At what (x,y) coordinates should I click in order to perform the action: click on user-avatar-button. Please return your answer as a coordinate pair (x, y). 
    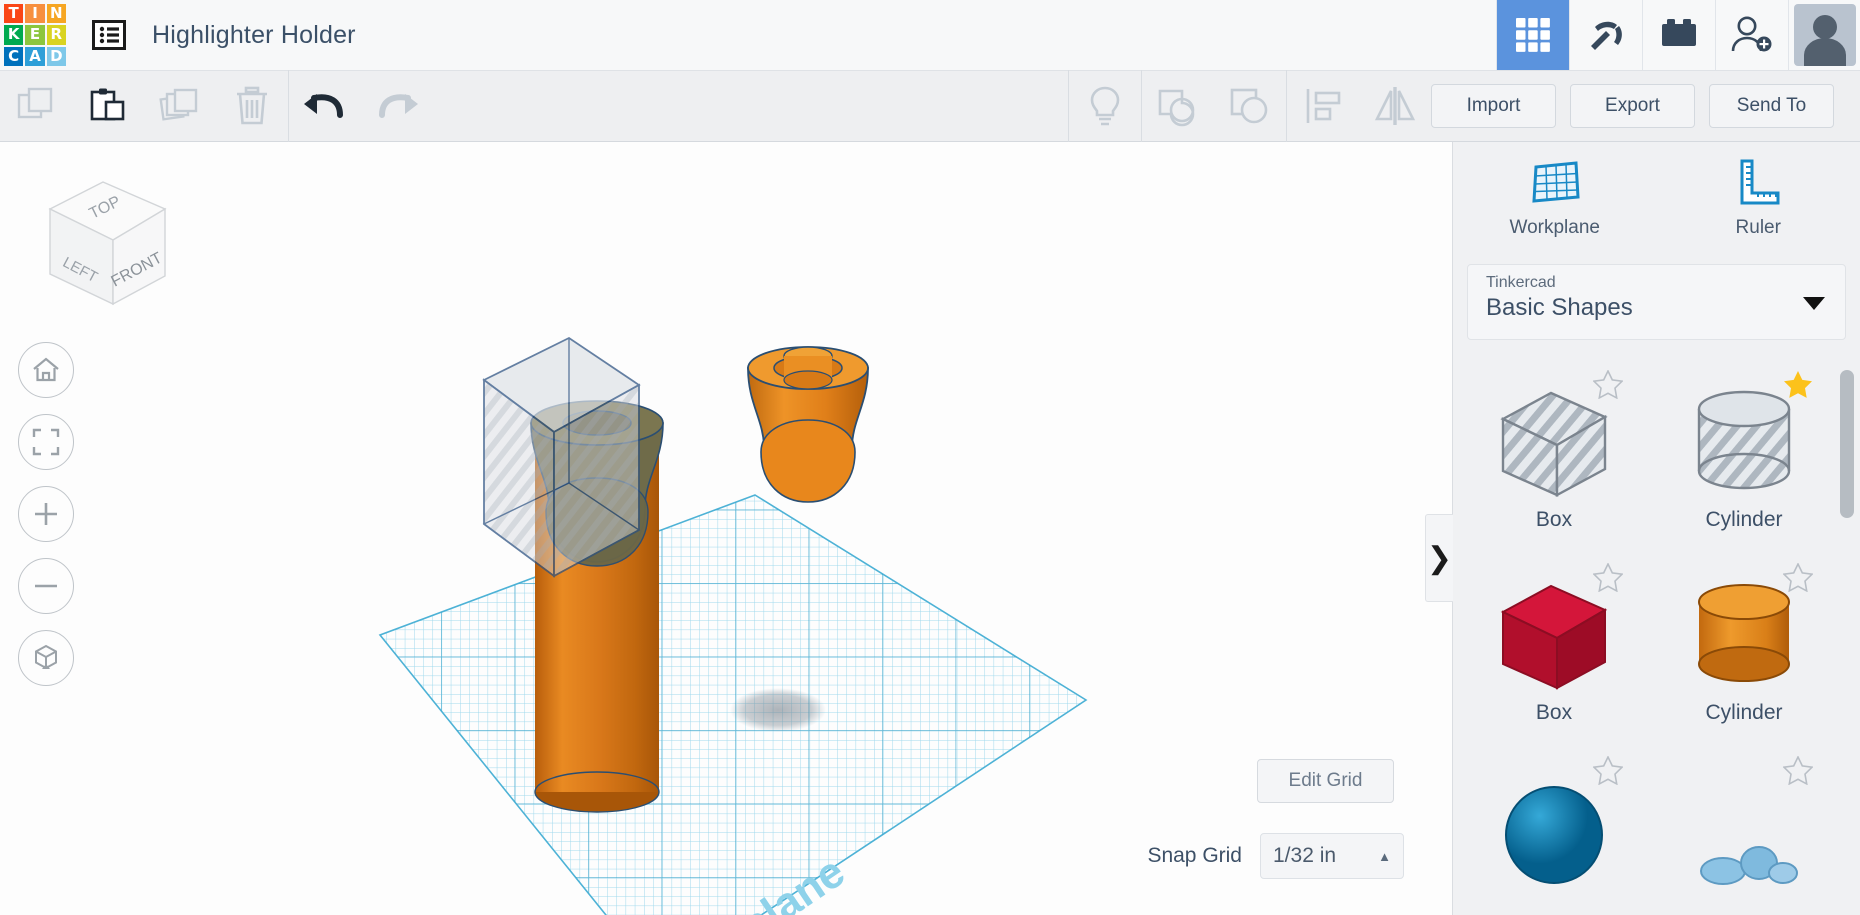
    Looking at the image, I should click on (1824, 35).